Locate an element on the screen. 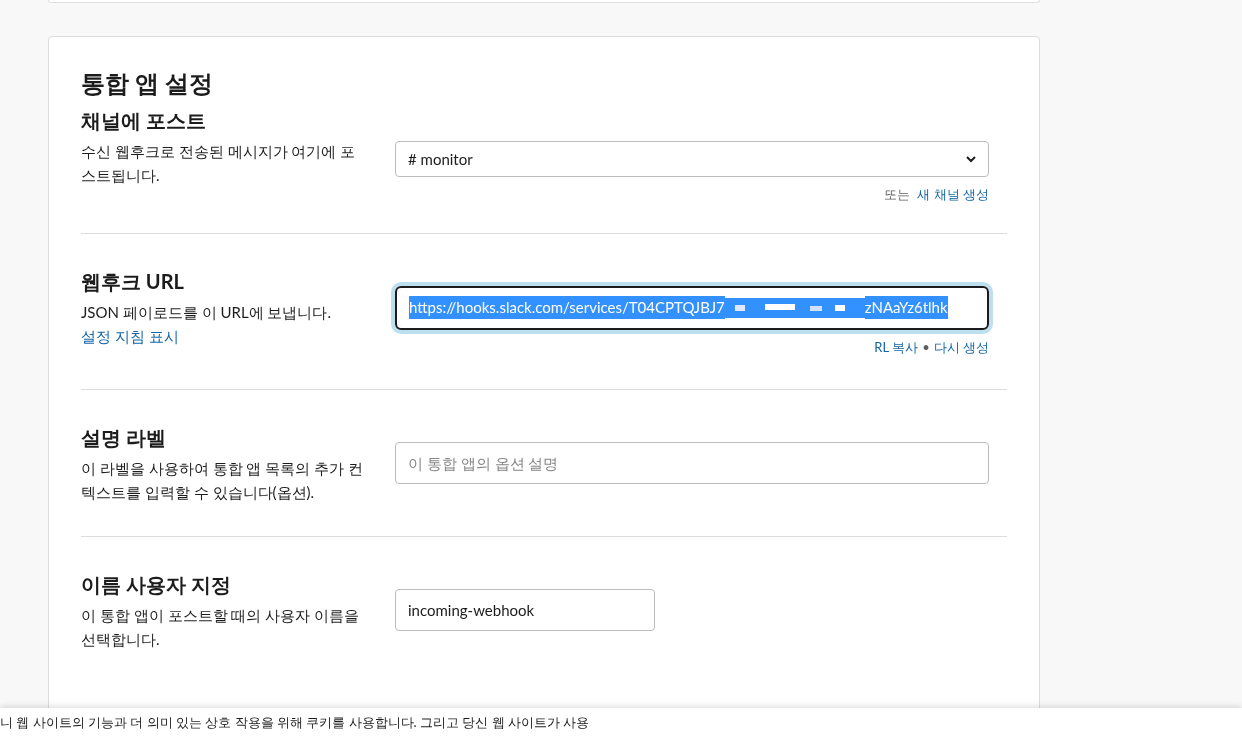 The width and height of the screenshot is (1242, 738). section-description: 수신 웹후크로 전송된 메시지가 여기에 포스트됩니다. is located at coordinates (219, 163).